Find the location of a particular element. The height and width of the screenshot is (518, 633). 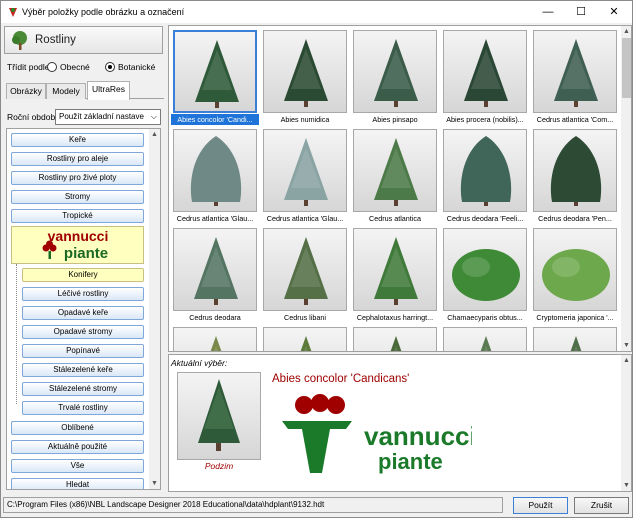

detail-scrollbar: ▲ ▼ is located at coordinates (626, 423).